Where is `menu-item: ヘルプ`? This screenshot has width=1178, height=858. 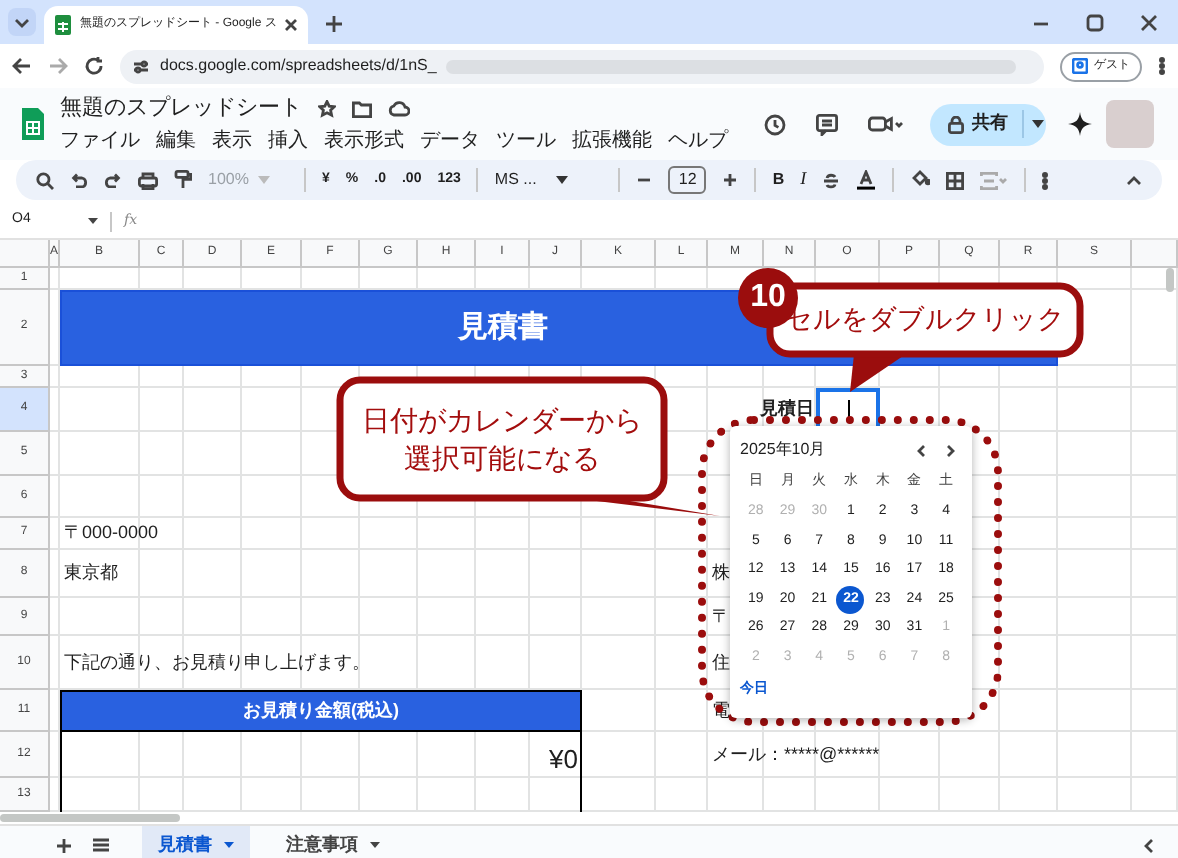
menu-item: ヘルプ is located at coordinates (698, 141).